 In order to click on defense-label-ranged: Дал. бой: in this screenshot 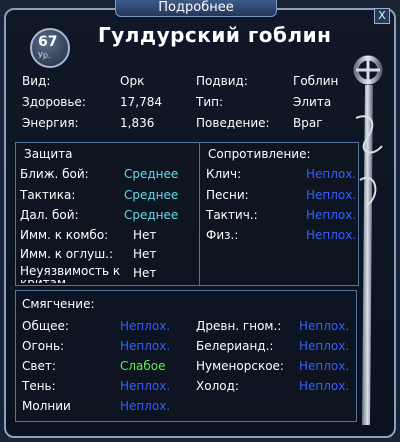, I will do `click(49, 215)`.